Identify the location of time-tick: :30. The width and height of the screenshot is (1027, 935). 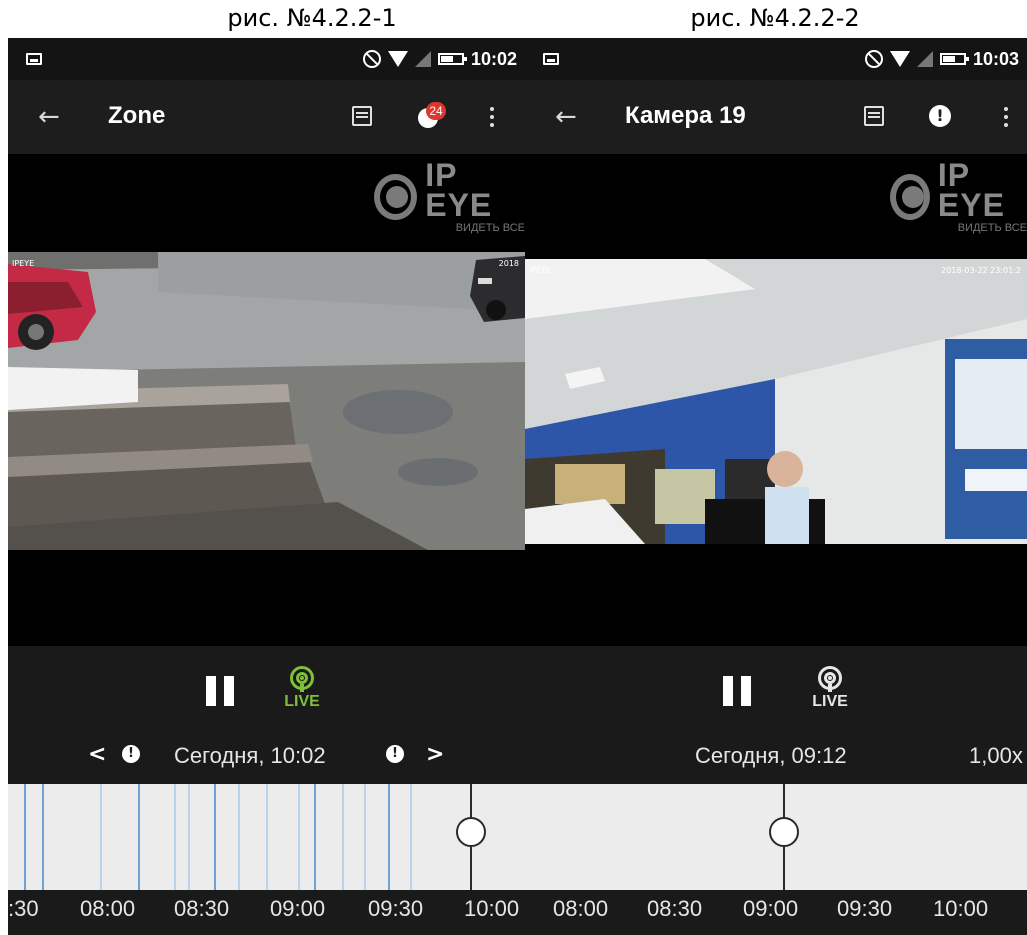
(23, 908).